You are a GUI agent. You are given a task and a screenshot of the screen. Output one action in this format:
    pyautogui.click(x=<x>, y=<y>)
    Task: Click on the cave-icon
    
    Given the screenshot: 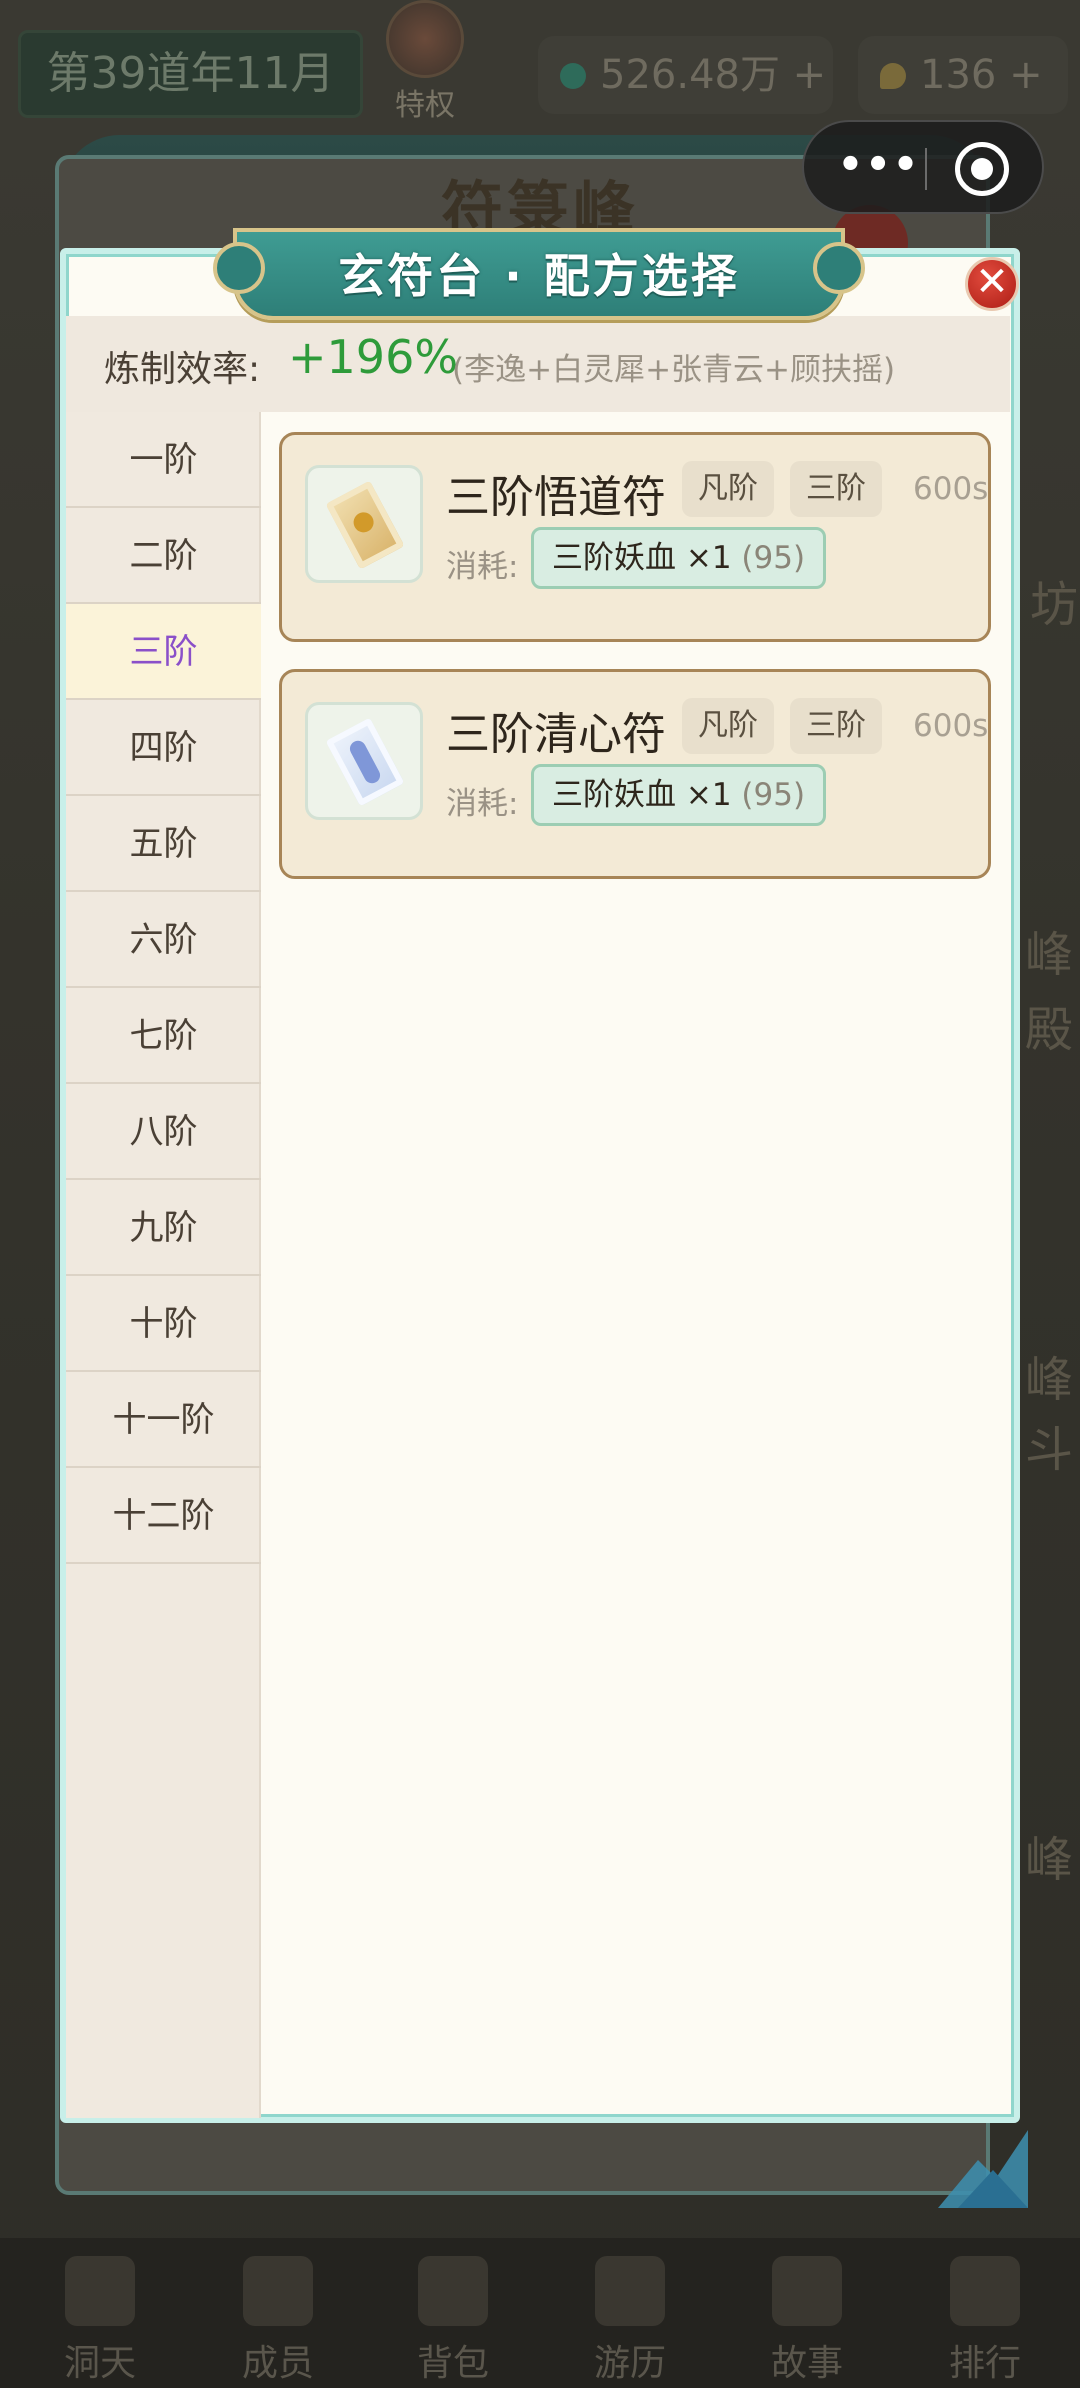 What is the action you would take?
    pyautogui.click(x=100, y=2291)
    